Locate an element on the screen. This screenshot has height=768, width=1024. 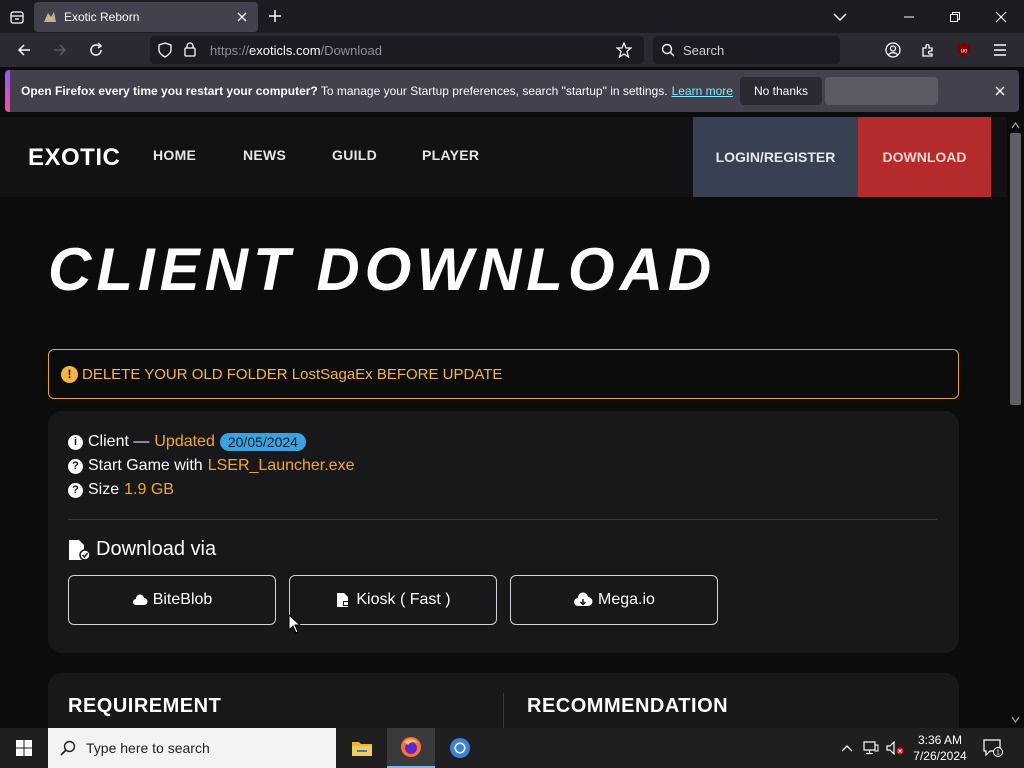
kiosk-download-button: Kiosk ( Fast ) is located at coordinates (393, 600).